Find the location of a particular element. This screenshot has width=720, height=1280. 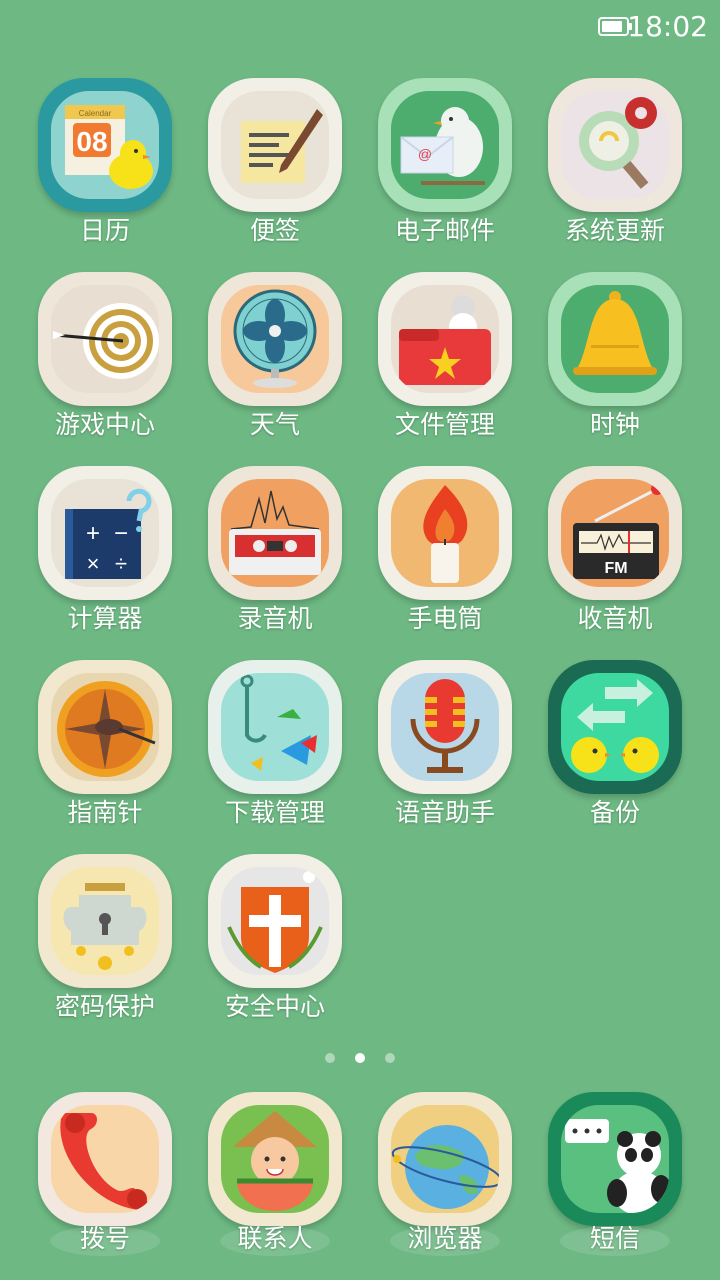

app-label: 天气 is located at coordinates (274, 424).